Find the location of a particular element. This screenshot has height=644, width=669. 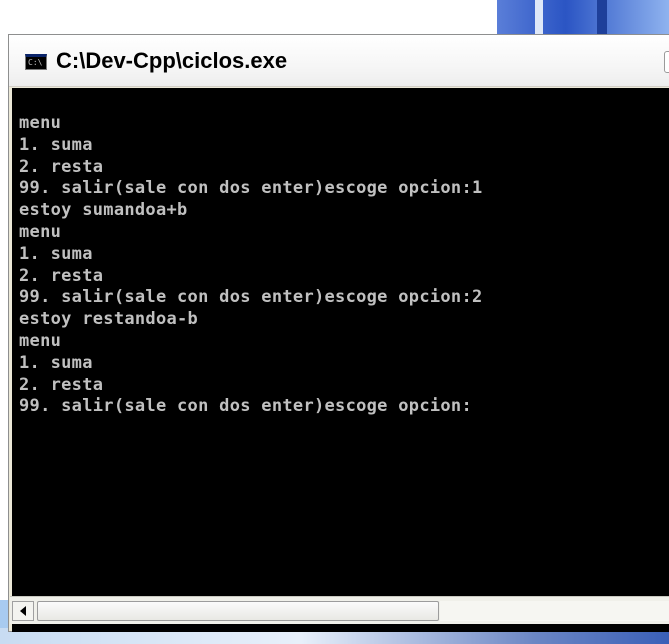

scroll-left-button is located at coordinates (23, 611).